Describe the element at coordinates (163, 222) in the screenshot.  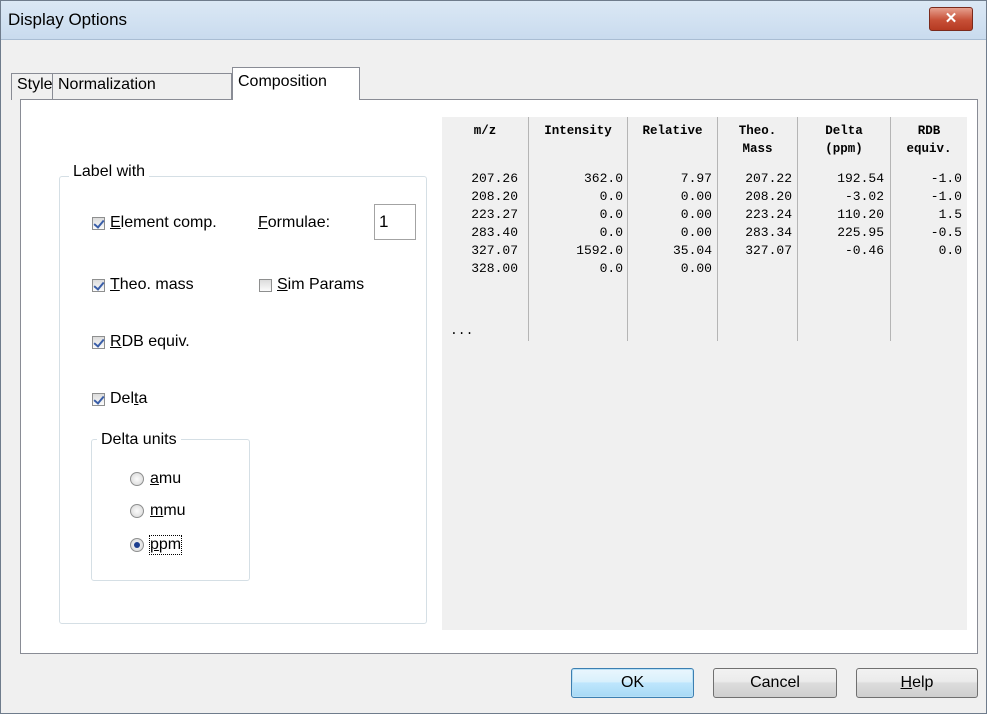
I see `element-comp-label: Element comp.` at that location.